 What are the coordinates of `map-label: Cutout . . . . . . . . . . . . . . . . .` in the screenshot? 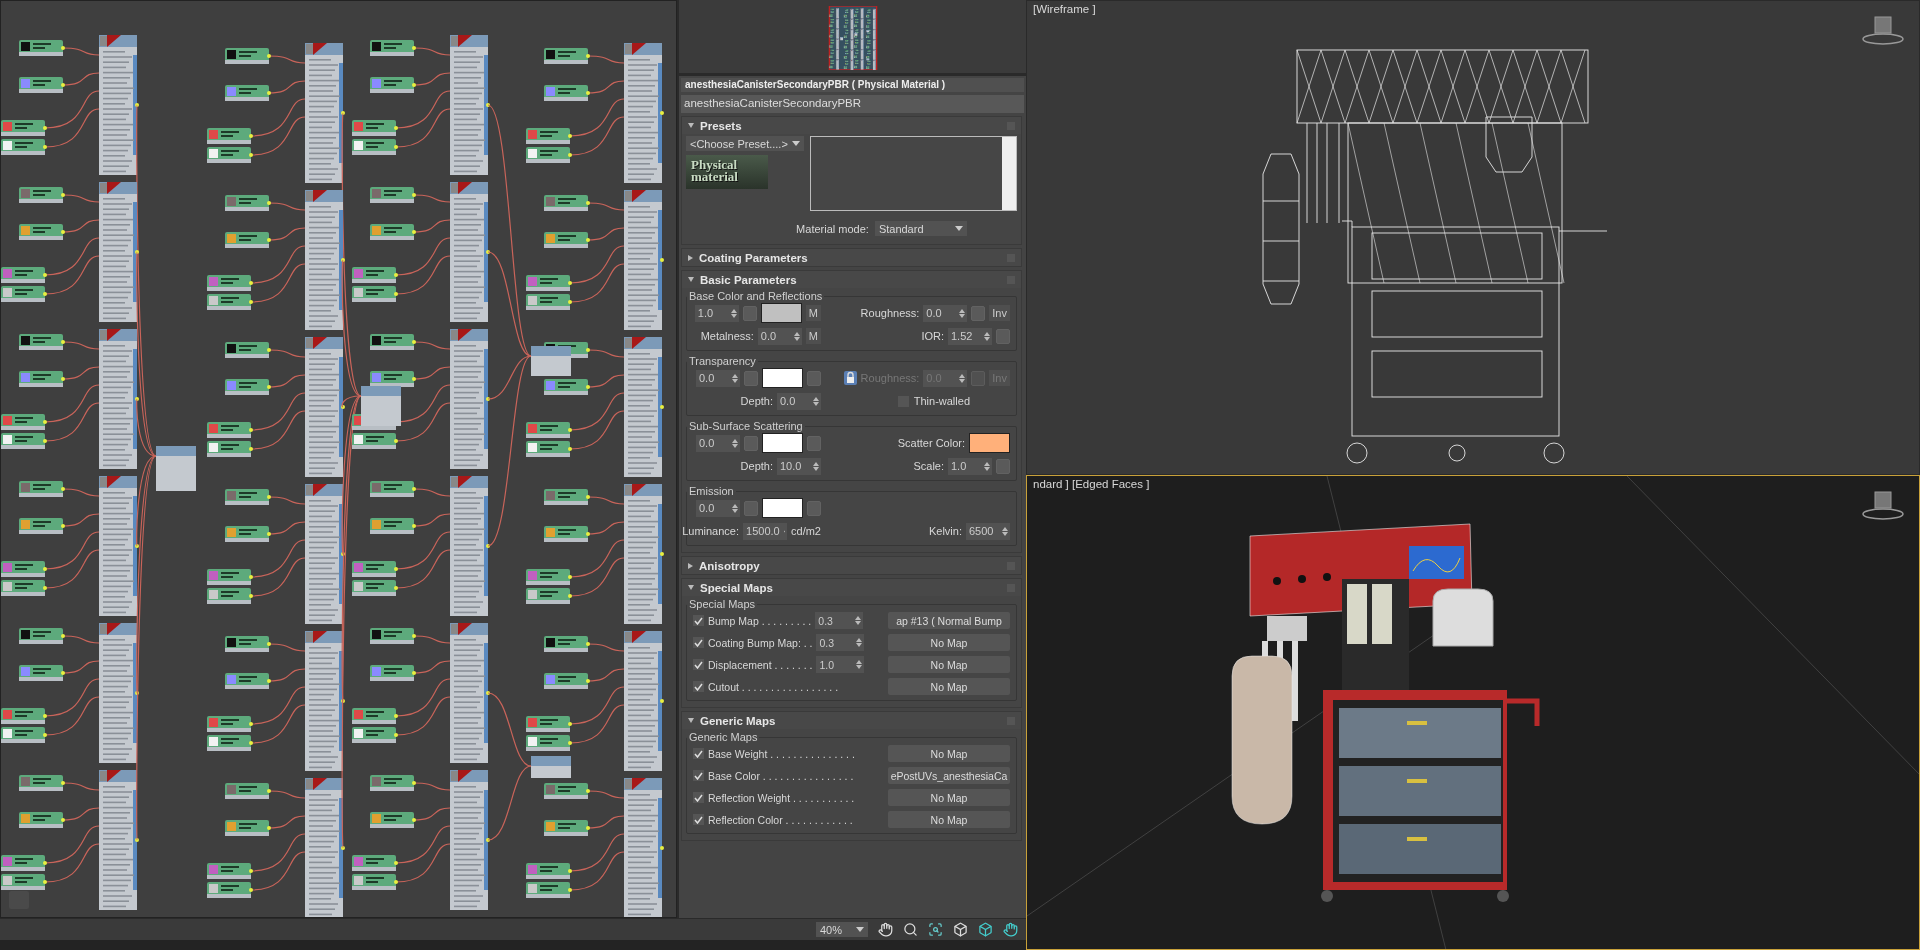 It's located at (773, 686).